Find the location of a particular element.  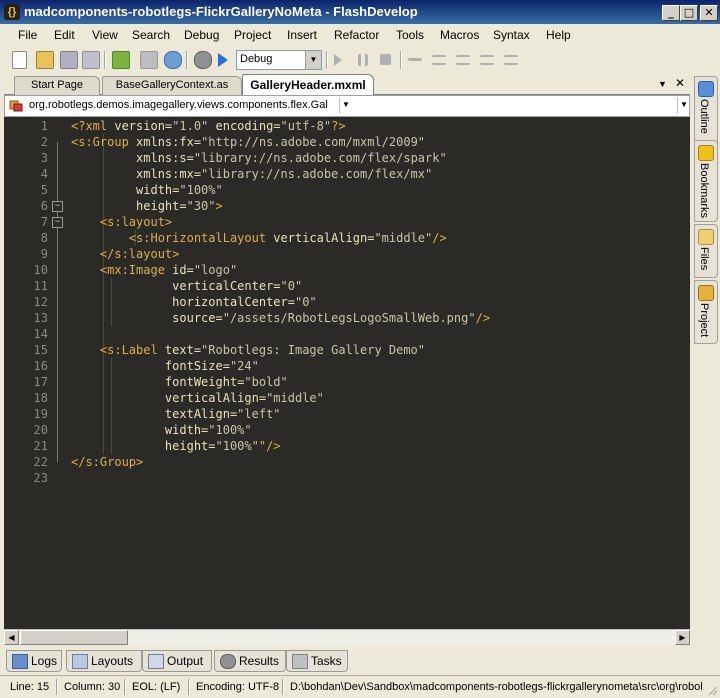

bottom-tab-logs: Logs is located at coordinates (34, 661).